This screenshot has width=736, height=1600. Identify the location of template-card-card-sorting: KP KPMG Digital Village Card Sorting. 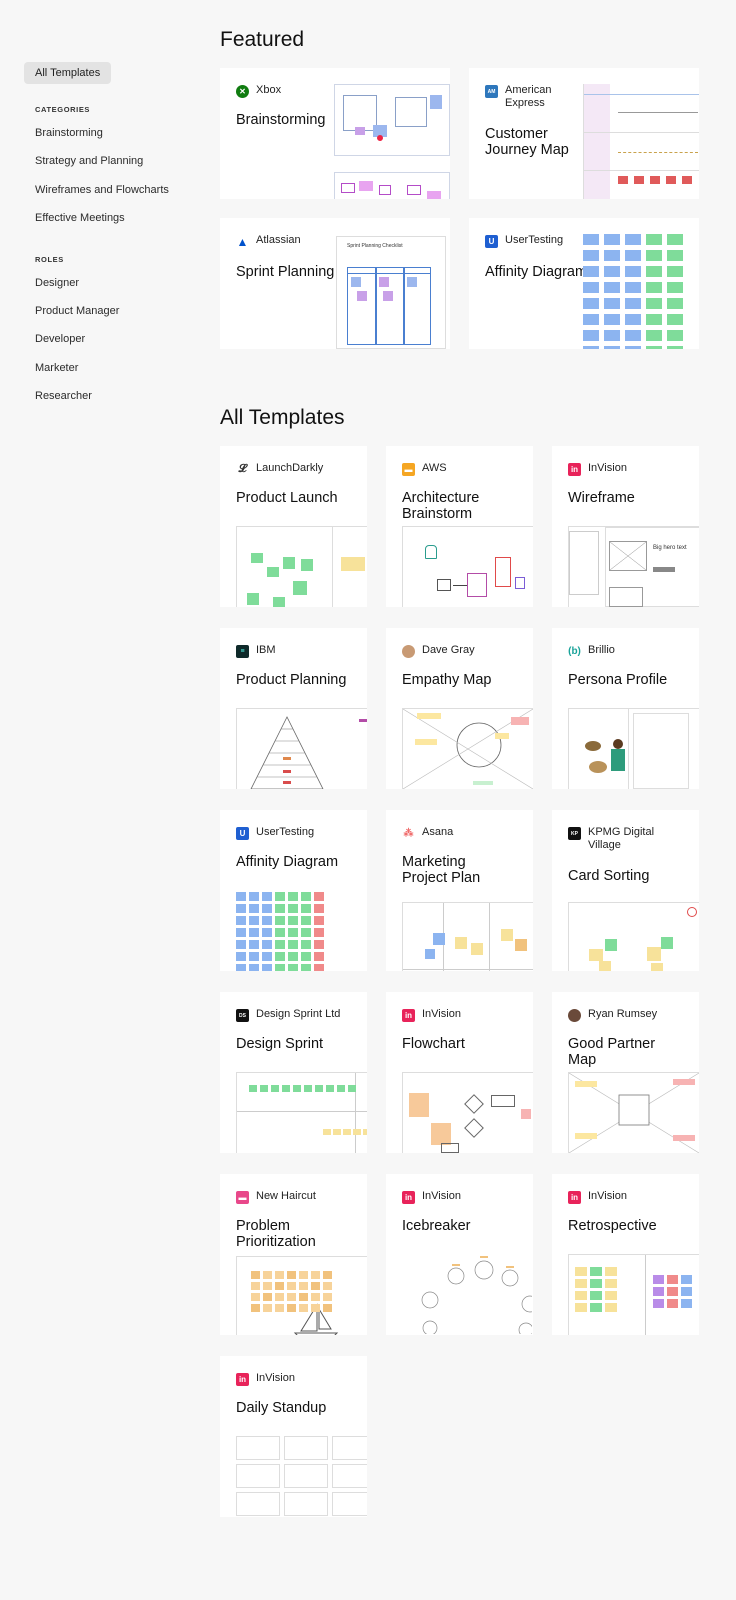
(625, 890).